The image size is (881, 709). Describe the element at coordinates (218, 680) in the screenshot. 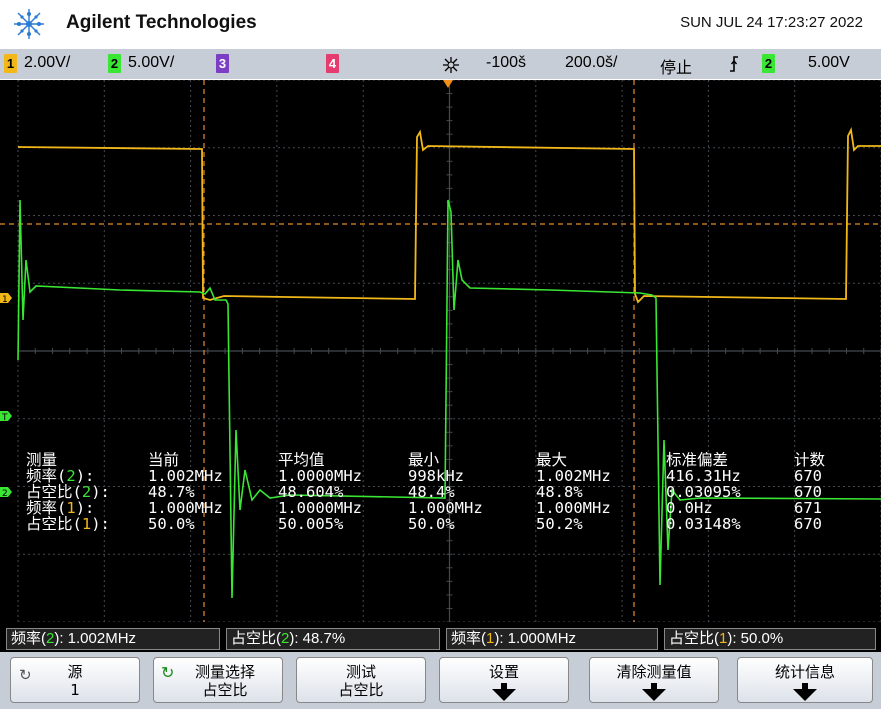

I see `measure-select-softkey: ↻ 测量选择 占空比` at that location.